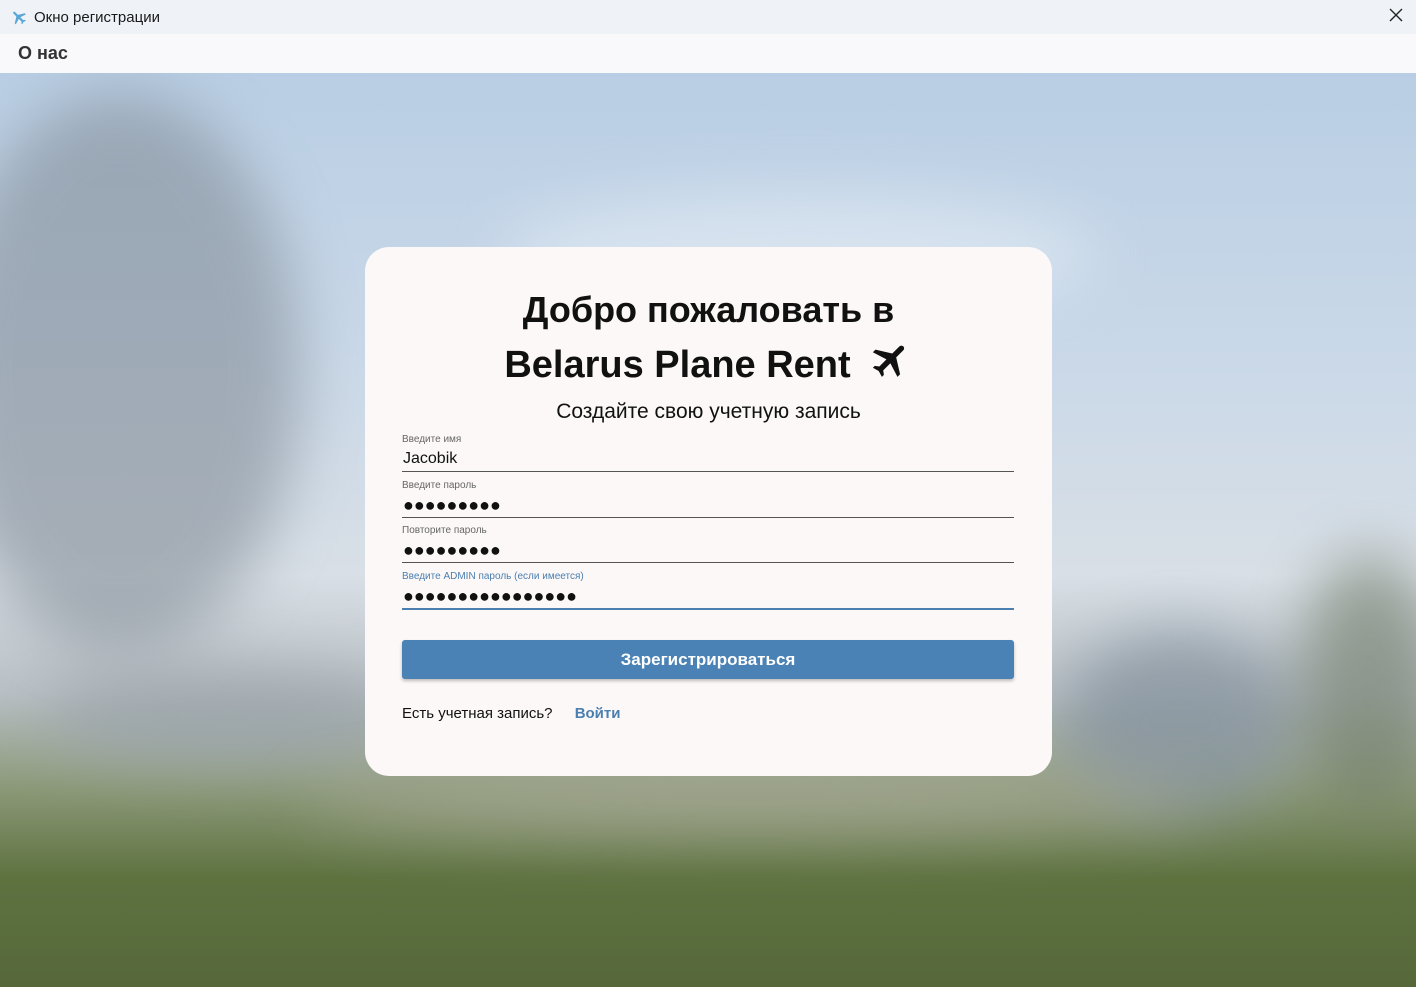  Describe the element at coordinates (444, 530) in the screenshot. I see `repeat-password-label: Повторите пароль` at that location.